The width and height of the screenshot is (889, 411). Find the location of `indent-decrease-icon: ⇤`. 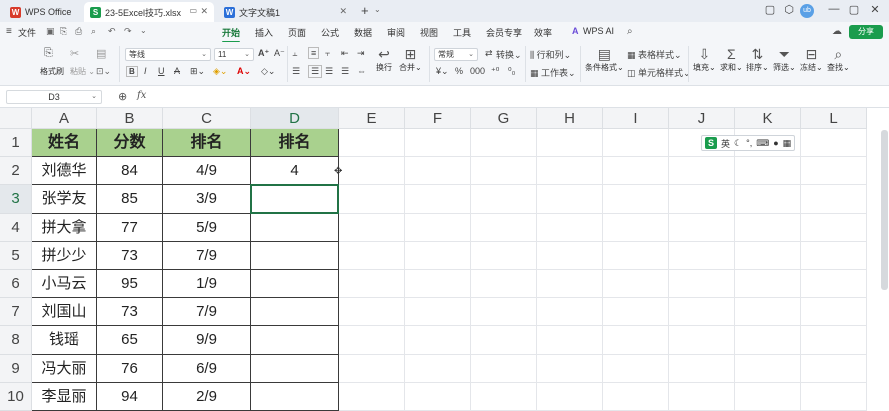

indent-decrease-icon: ⇤ is located at coordinates (345, 53).